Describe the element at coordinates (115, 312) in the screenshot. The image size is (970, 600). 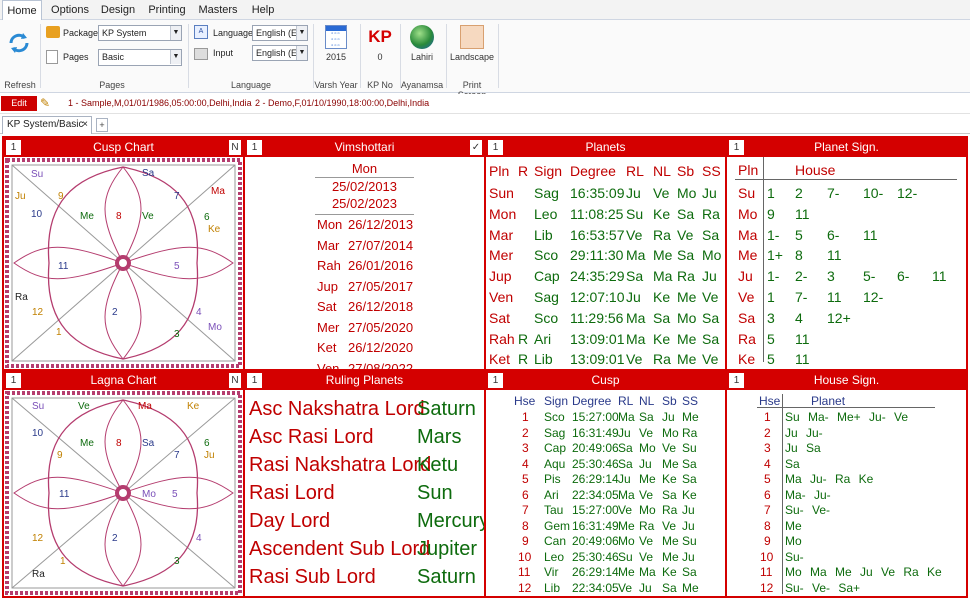
I see `chart-label: 2` at that location.